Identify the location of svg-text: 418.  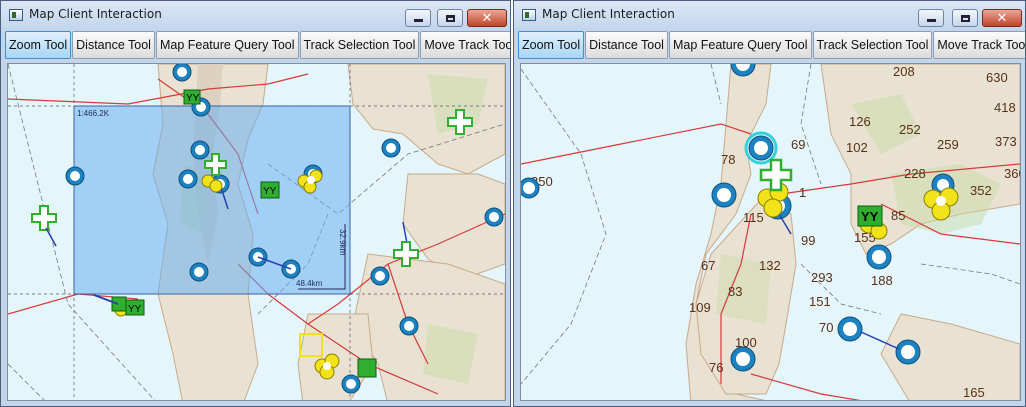
(1005, 107).